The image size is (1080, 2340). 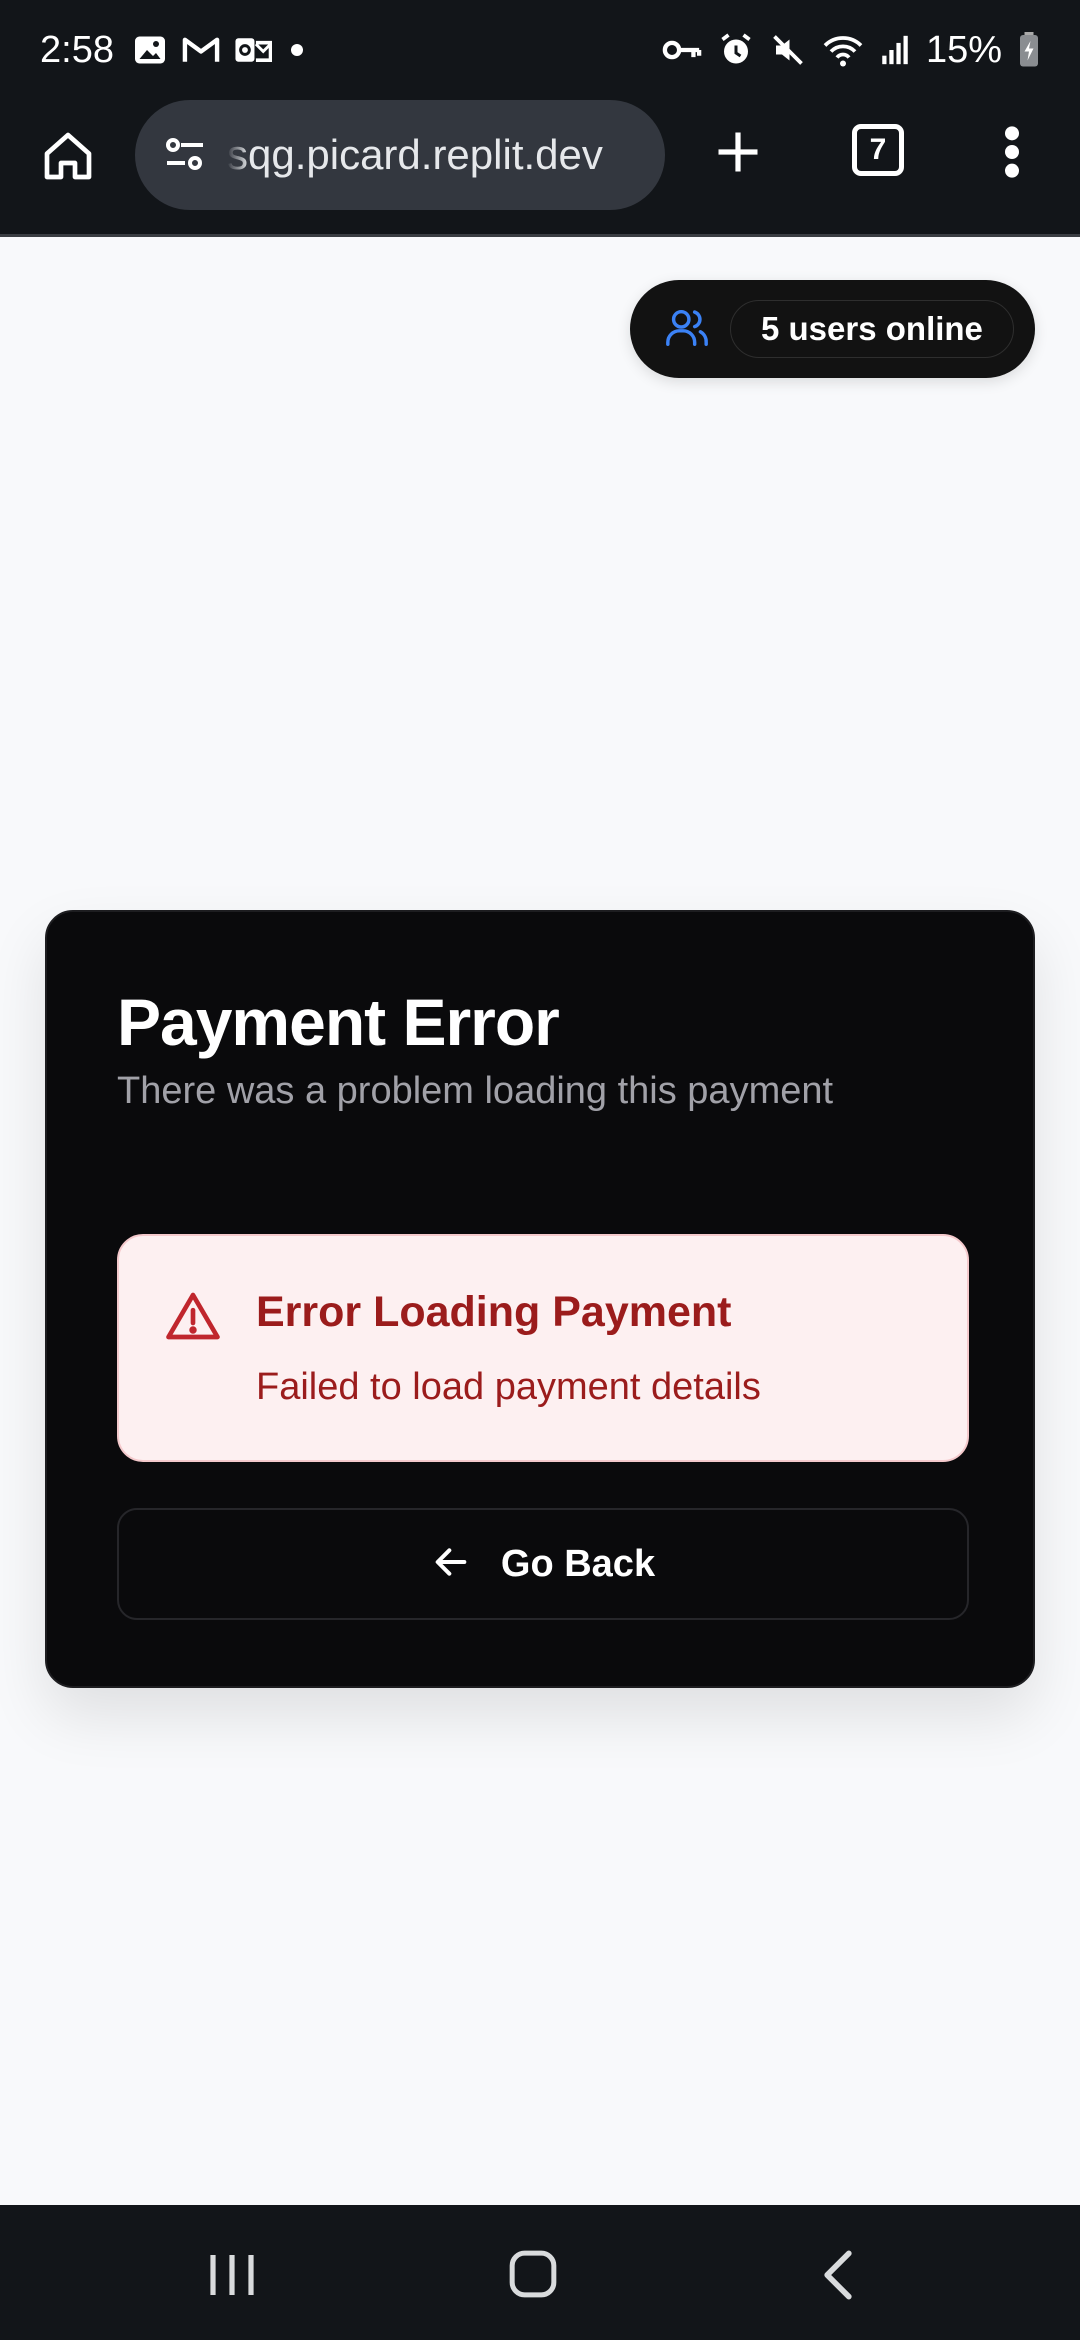 I want to click on site-settings-icon, so click(x=185, y=155).